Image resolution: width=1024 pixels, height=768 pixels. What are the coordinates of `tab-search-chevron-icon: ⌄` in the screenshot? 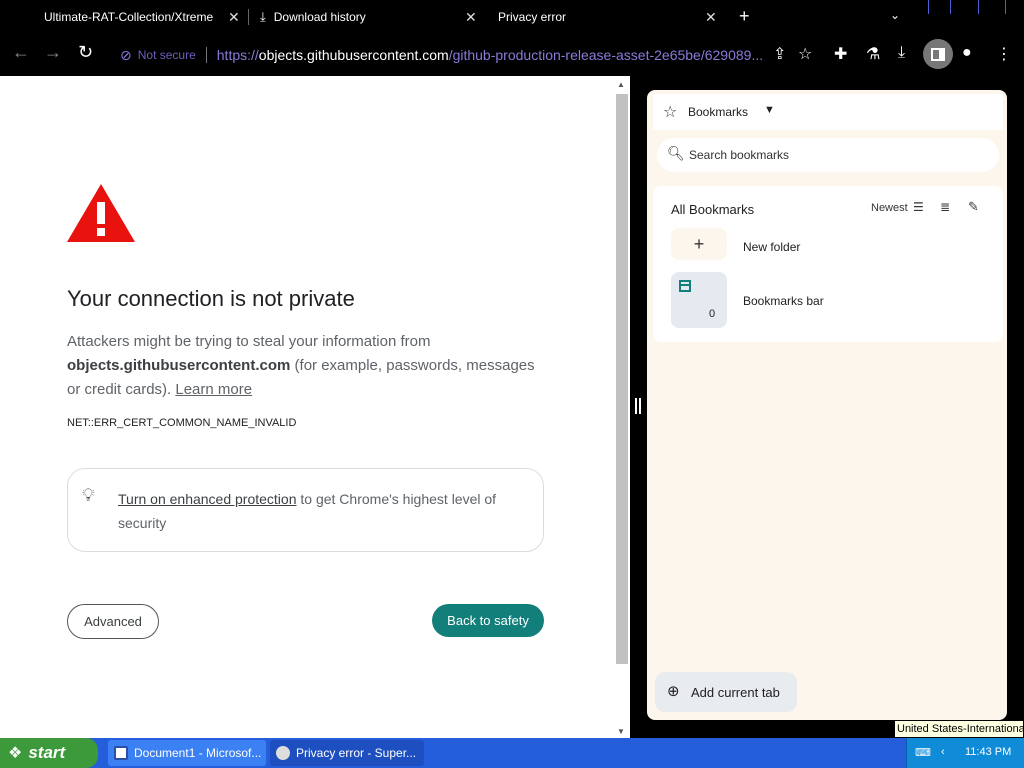 It's located at (895, 15).